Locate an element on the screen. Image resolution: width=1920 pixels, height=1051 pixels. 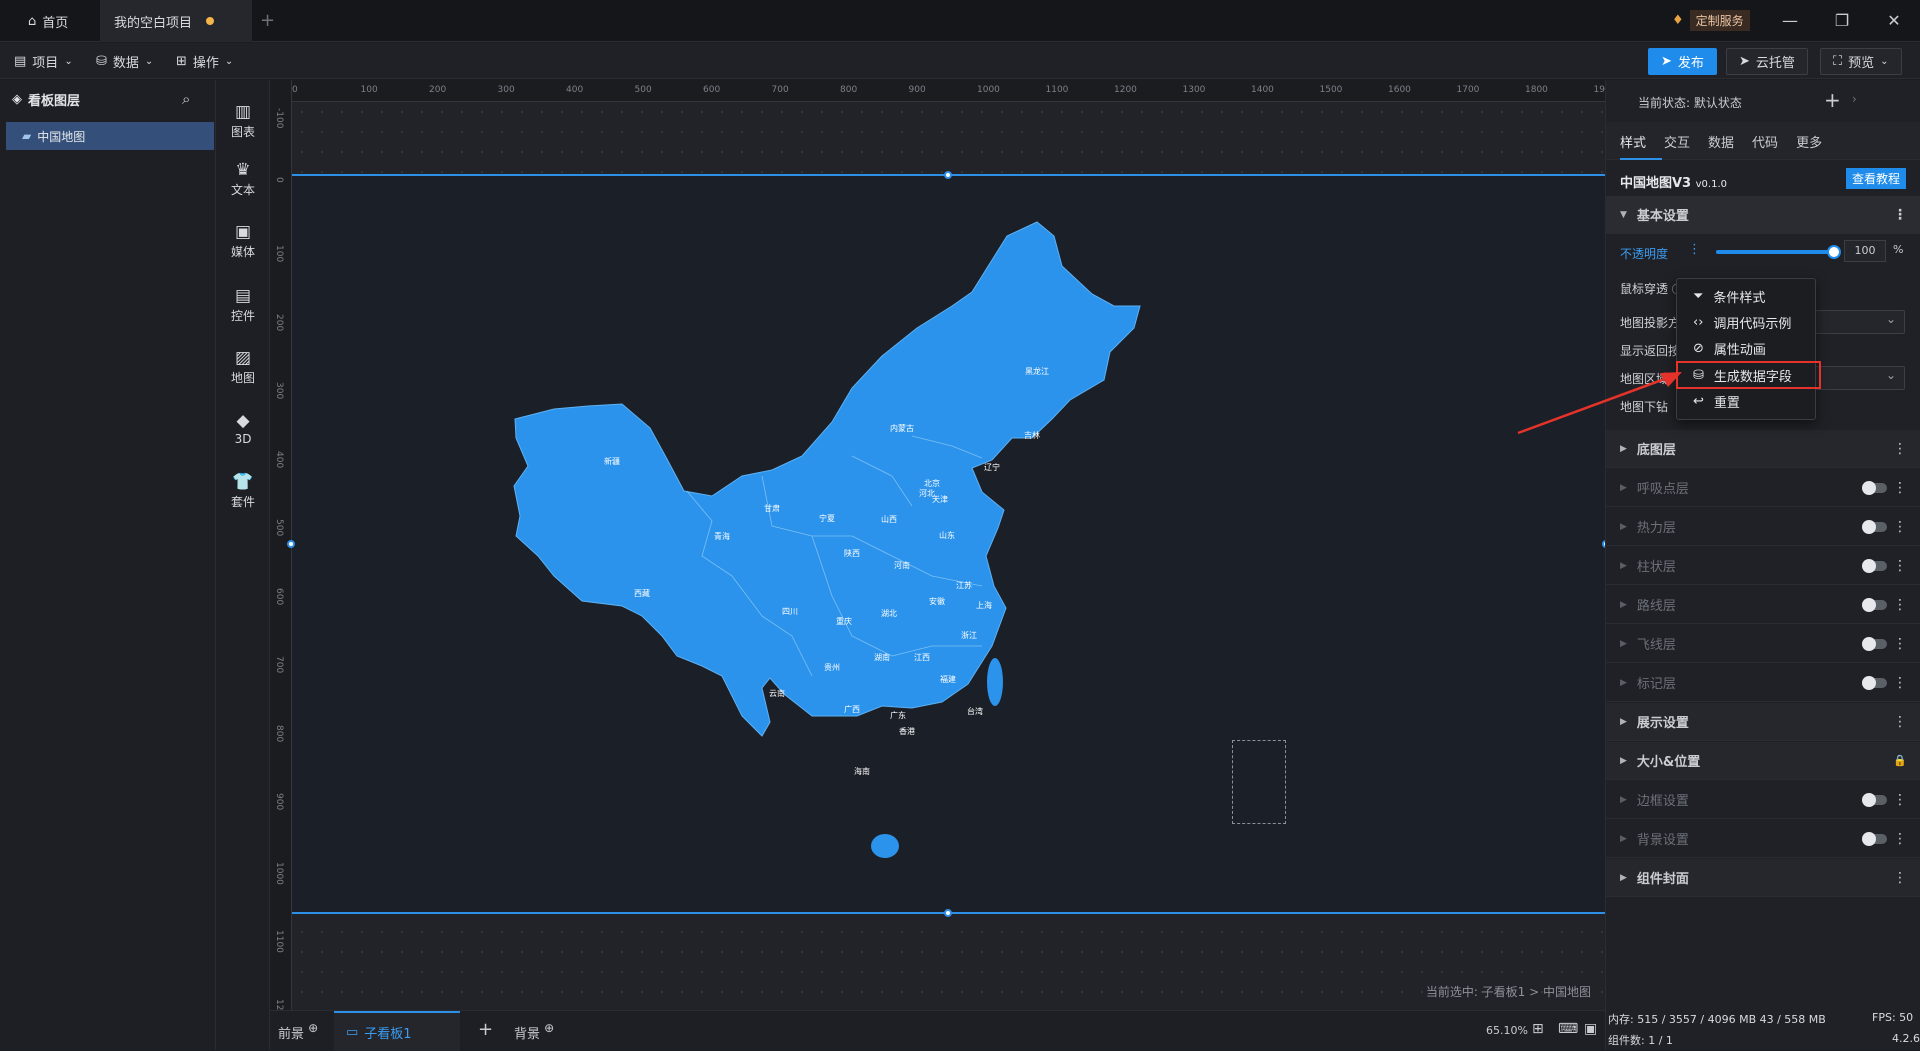
tab-1: 交互 is located at coordinates (1677, 141).